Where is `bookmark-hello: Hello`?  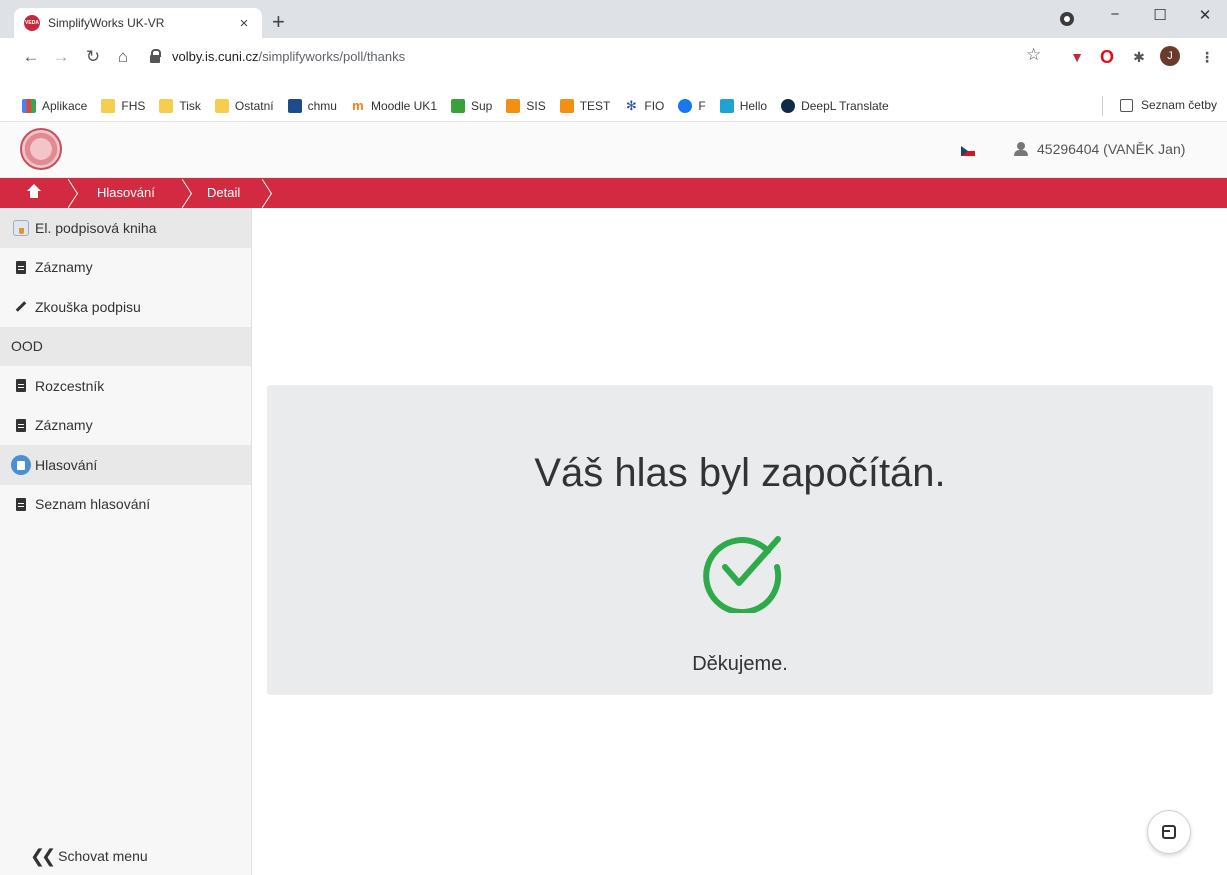
bookmark-hello: Hello is located at coordinates (743, 105).